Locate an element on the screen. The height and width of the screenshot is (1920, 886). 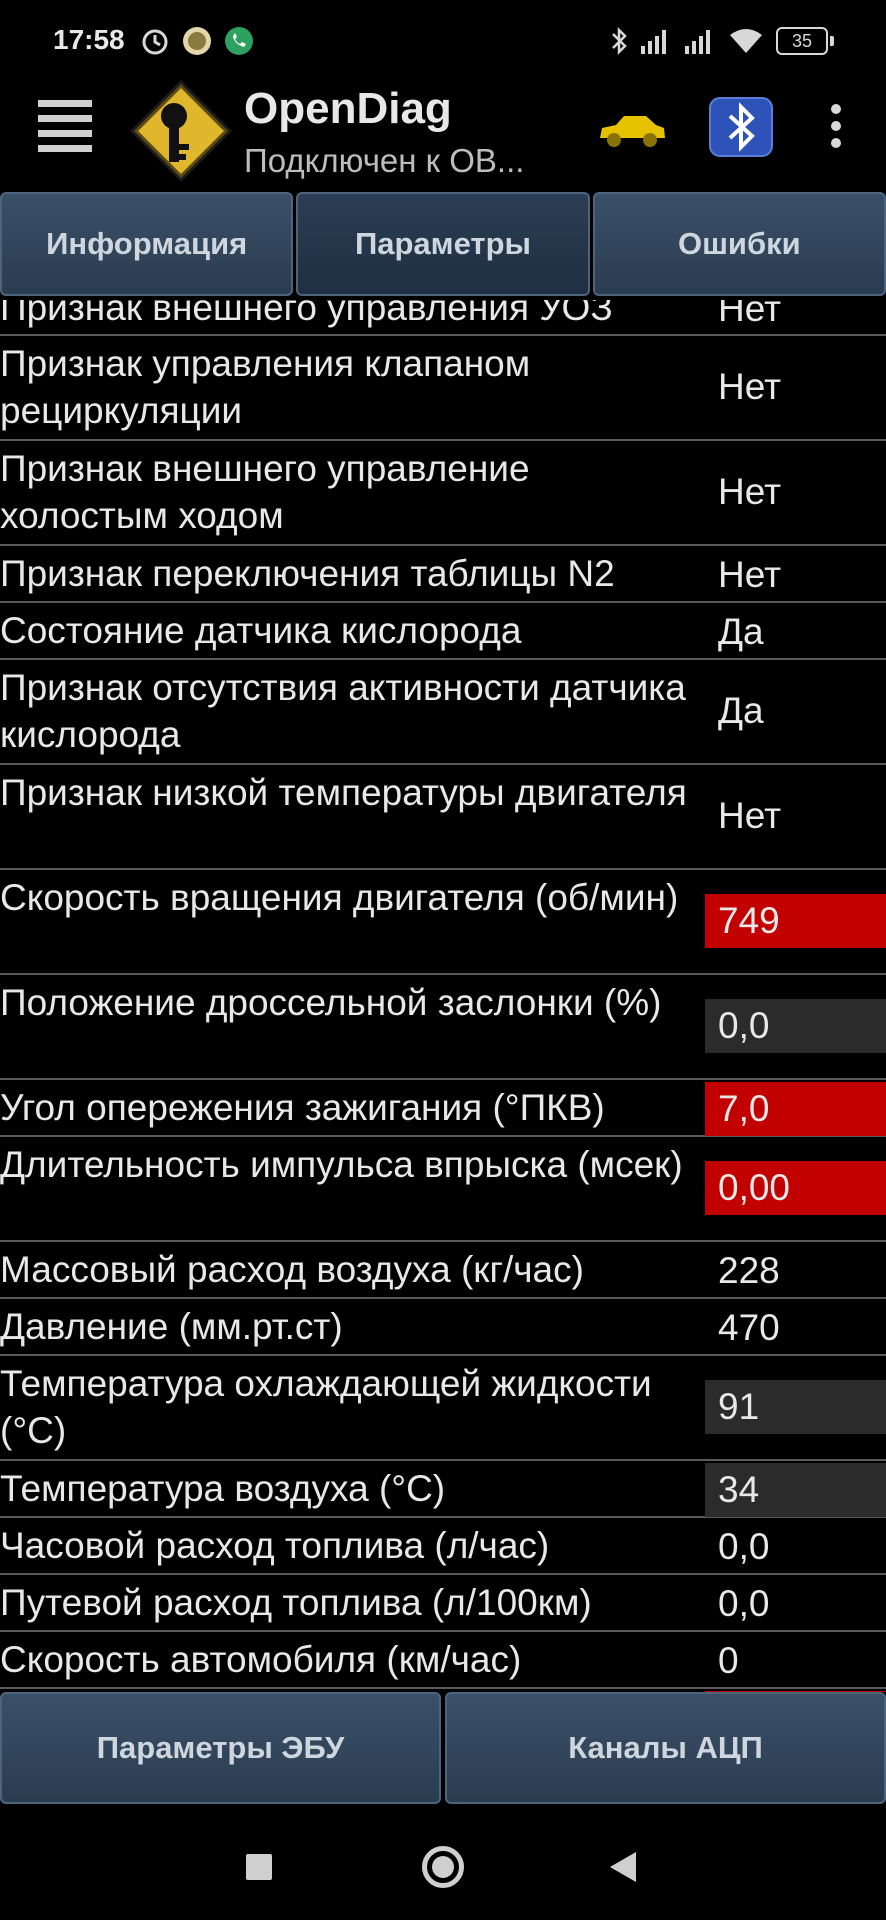
param-row: Часовой расход топлива (л/час) 0,0 is located at coordinates (443, 1546).